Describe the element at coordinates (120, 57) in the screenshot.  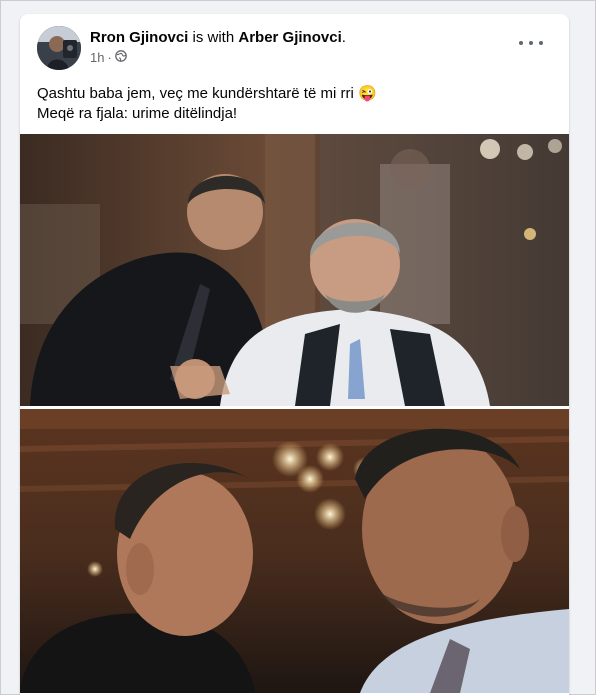
I see `globe-icon` at that location.